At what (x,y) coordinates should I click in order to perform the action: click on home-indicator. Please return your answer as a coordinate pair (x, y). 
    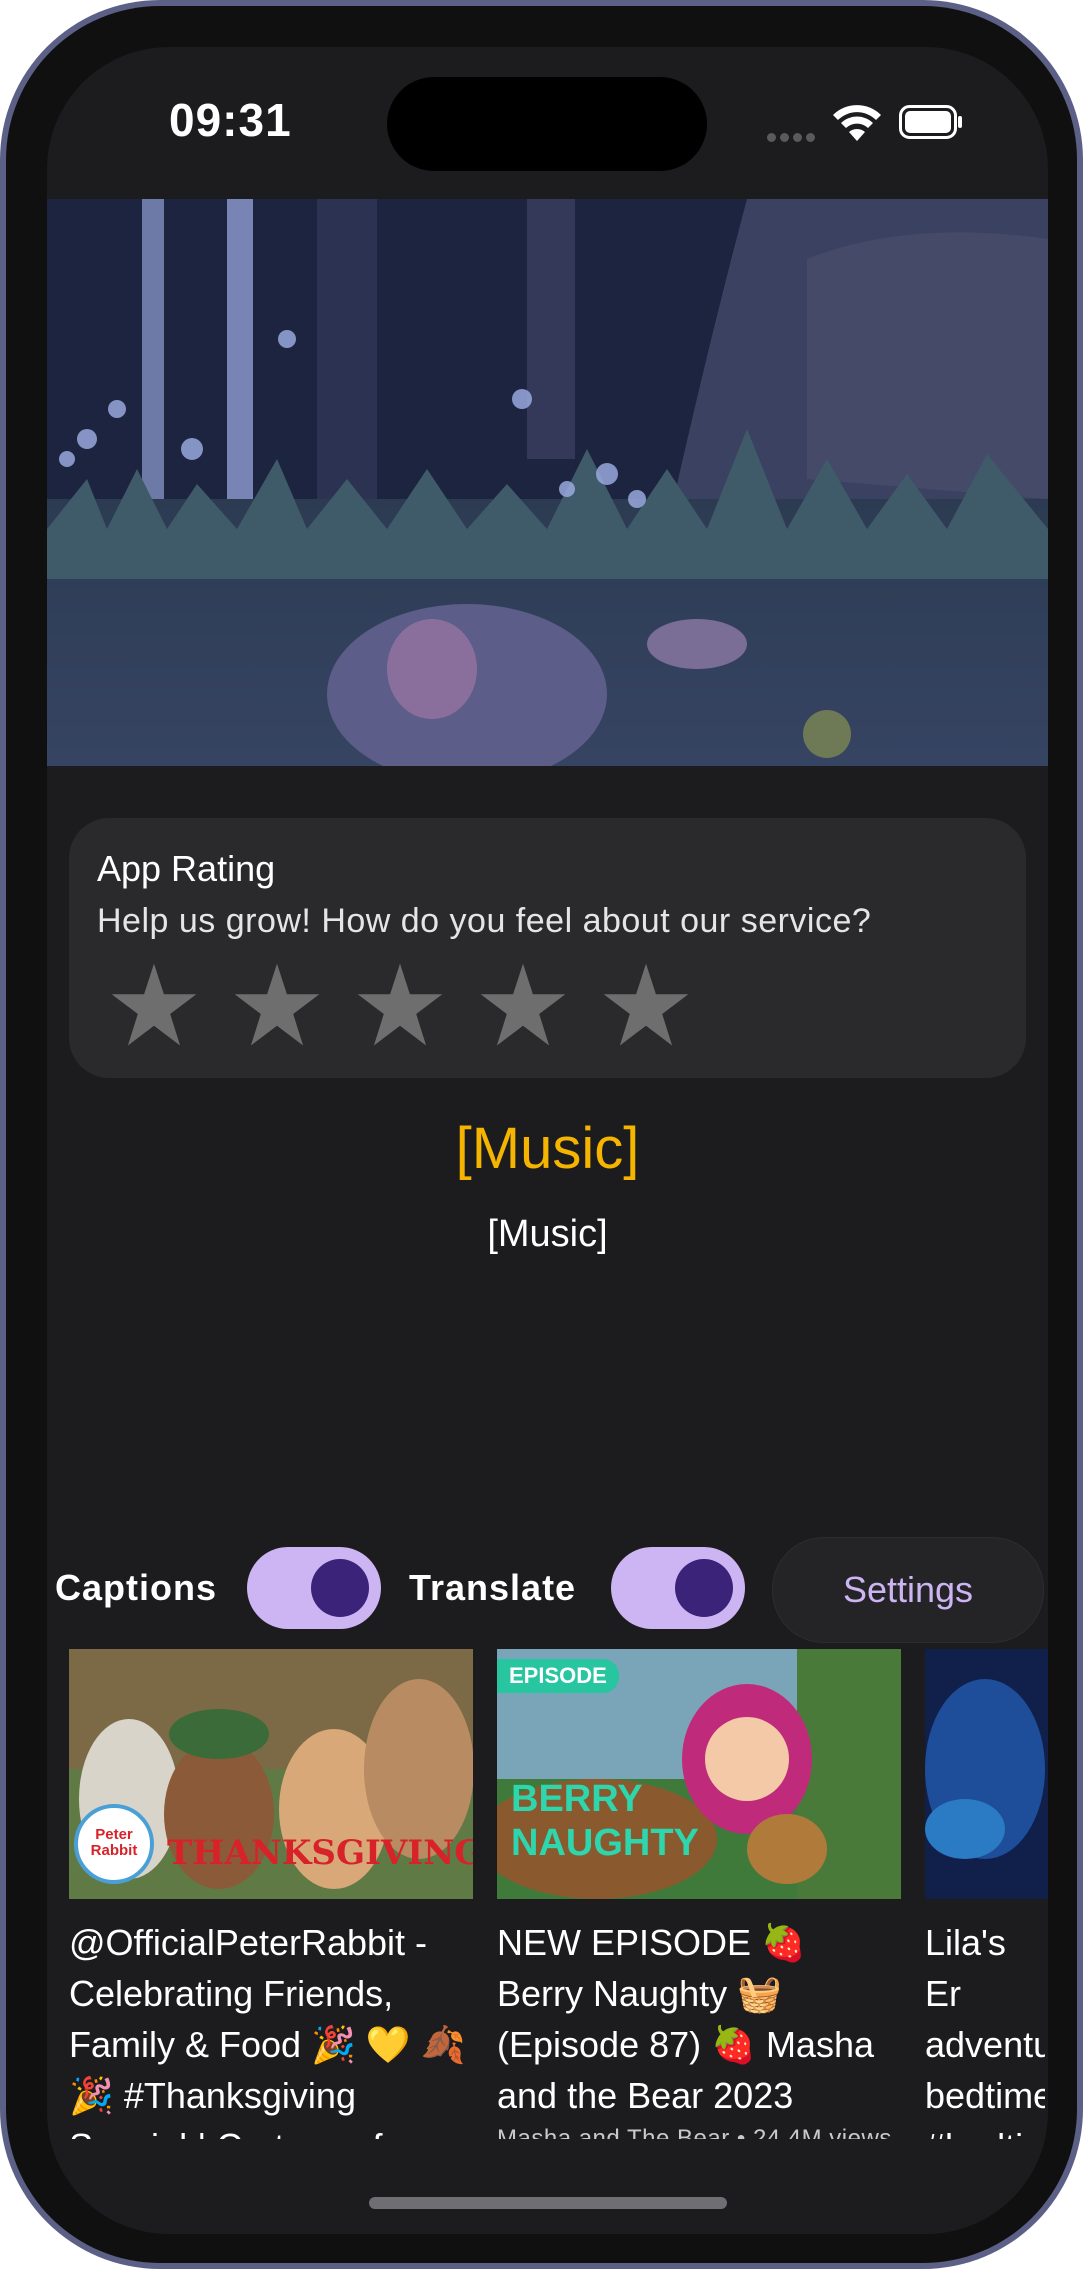
    Looking at the image, I should click on (548, 2203).